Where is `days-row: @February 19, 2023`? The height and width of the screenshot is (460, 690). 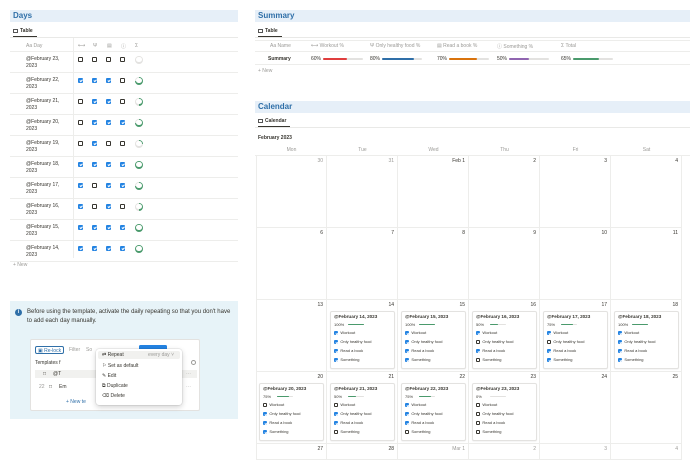 days-row: @February 19, 2023 is located at coordinates (124, 146).